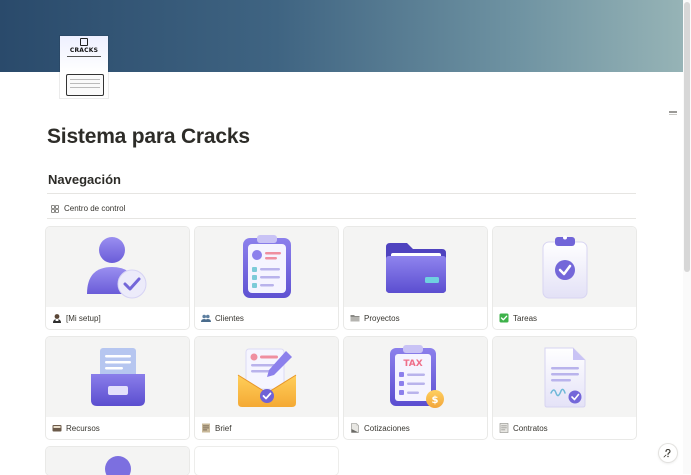 The image size is (691, 475). I want to click on card-label: Tareas, so click(525, 318).